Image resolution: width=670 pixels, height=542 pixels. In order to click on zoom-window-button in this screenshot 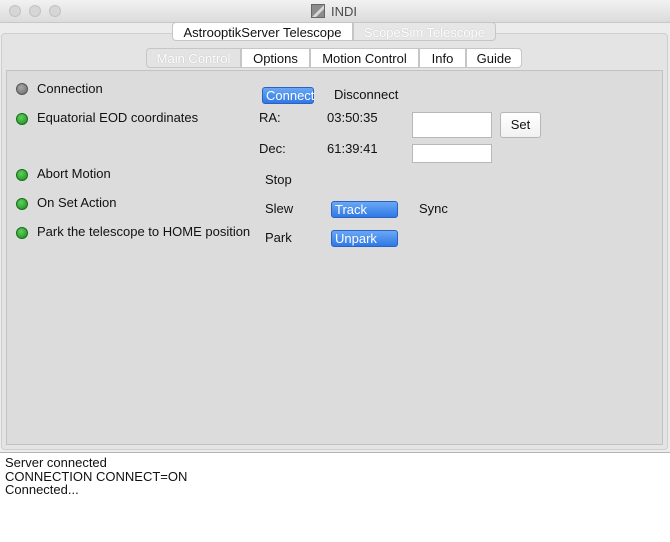, I will do `click(55, 11)`.